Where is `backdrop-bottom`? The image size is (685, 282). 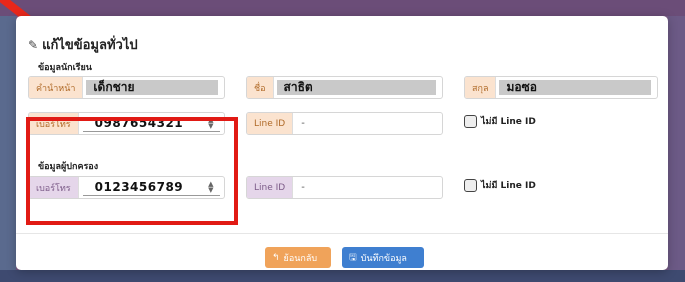 backdrop-bottom is located at coordinates (342, 276).